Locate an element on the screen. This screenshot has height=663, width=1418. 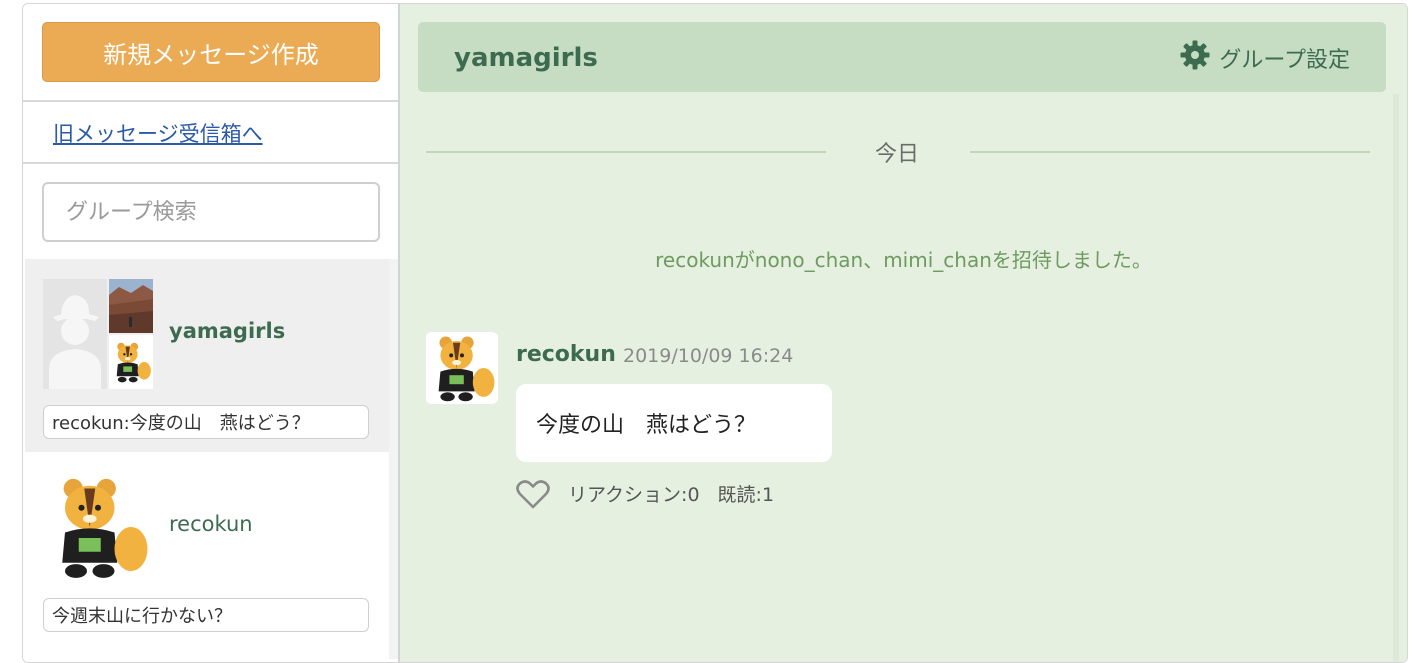
date-label: 今日 is located at coordinates (897, 154).